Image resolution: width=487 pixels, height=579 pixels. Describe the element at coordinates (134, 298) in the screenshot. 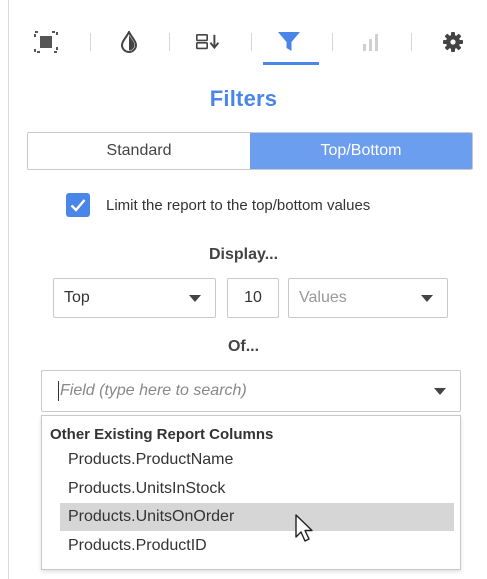

I see `direction-select: Top` at that location.